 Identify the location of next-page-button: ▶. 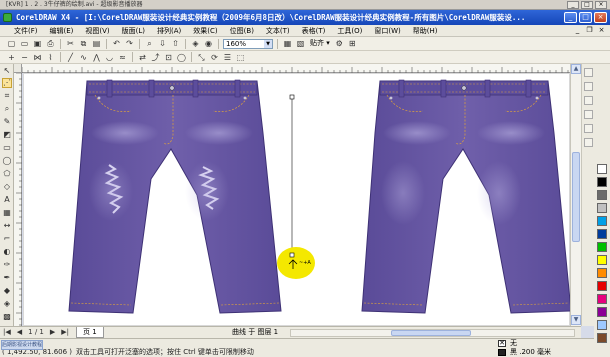
(52, 332).